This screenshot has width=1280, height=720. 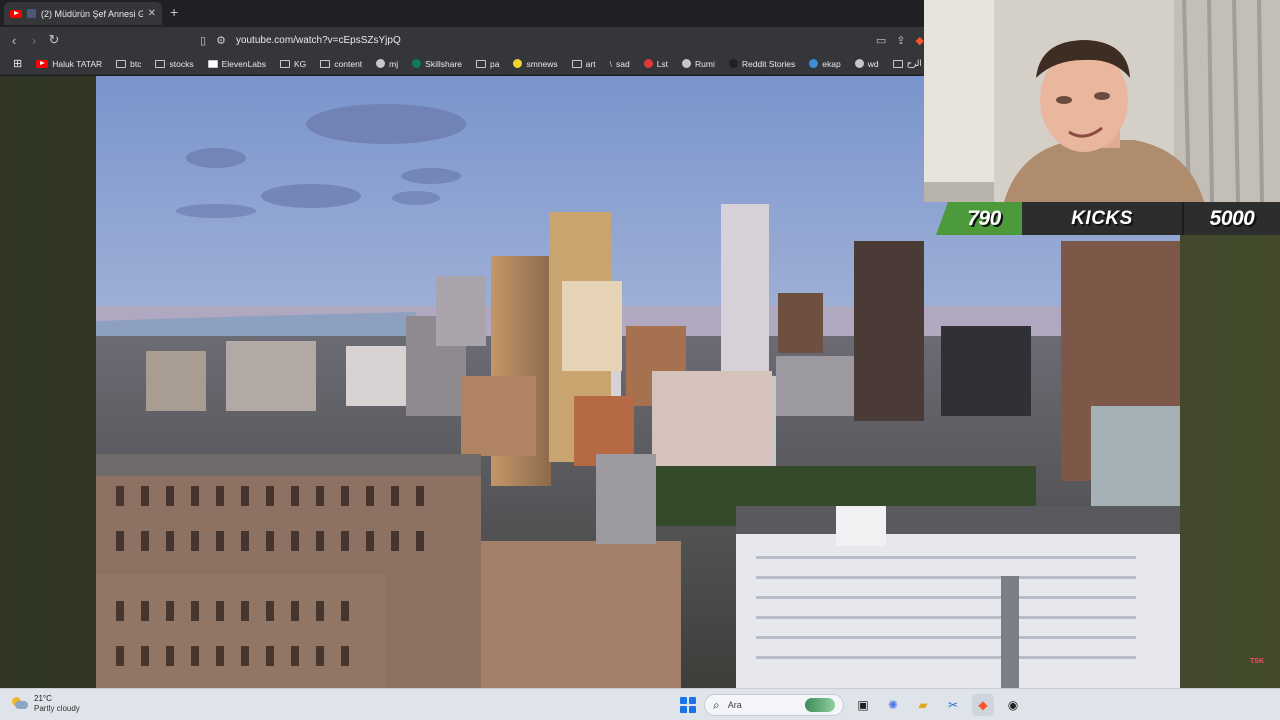 What do you see at coordinates (221, 40) in the screenshot?
I see `site-settings-icon: ⚙` at bounding box center [221, 40].